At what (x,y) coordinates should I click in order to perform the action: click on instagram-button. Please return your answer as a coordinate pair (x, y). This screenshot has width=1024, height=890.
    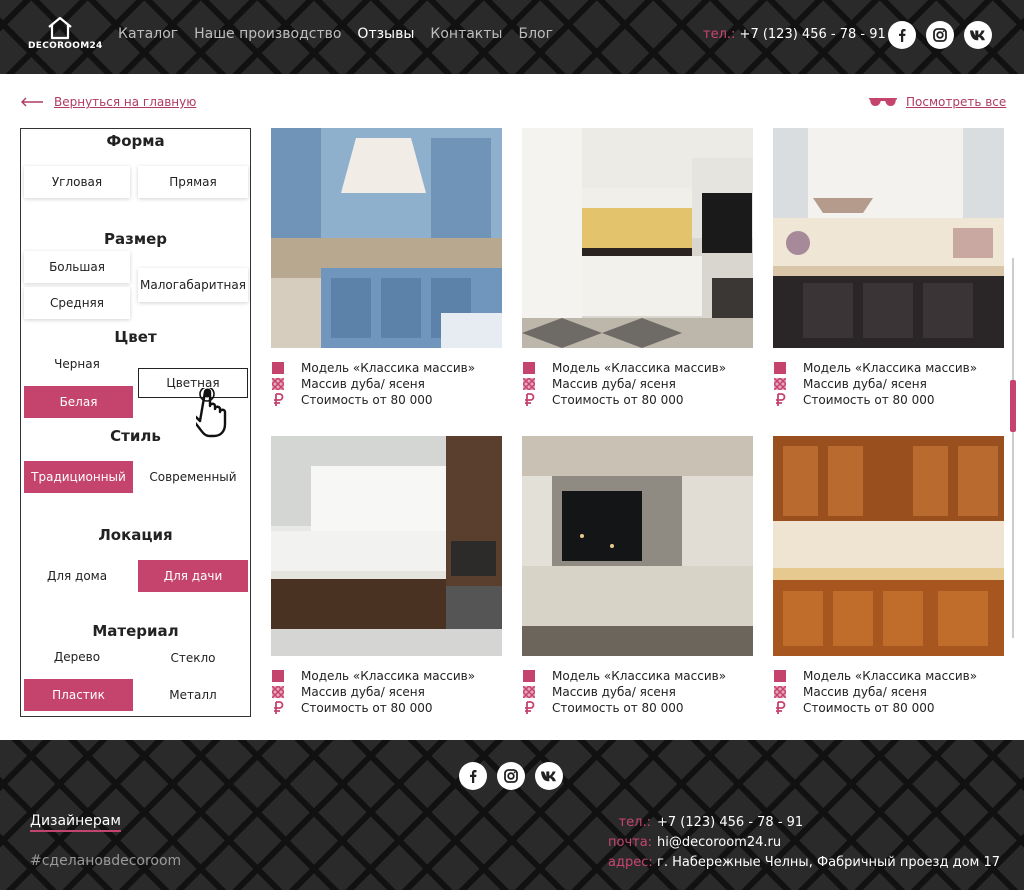
    Looking at the image, I should click on (940, 35).